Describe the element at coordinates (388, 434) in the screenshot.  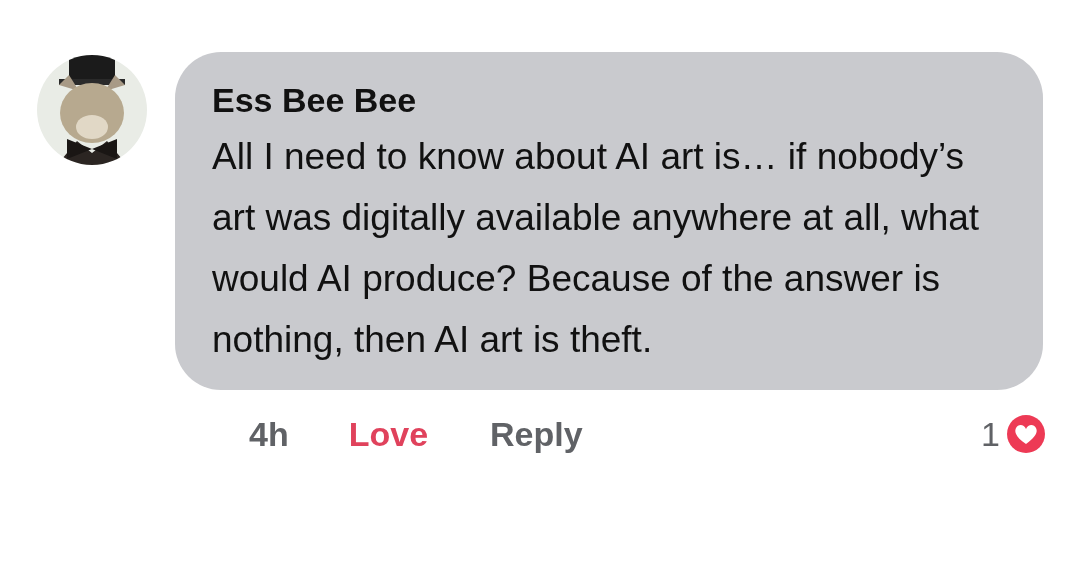
I see `love-link: Love` at that location.